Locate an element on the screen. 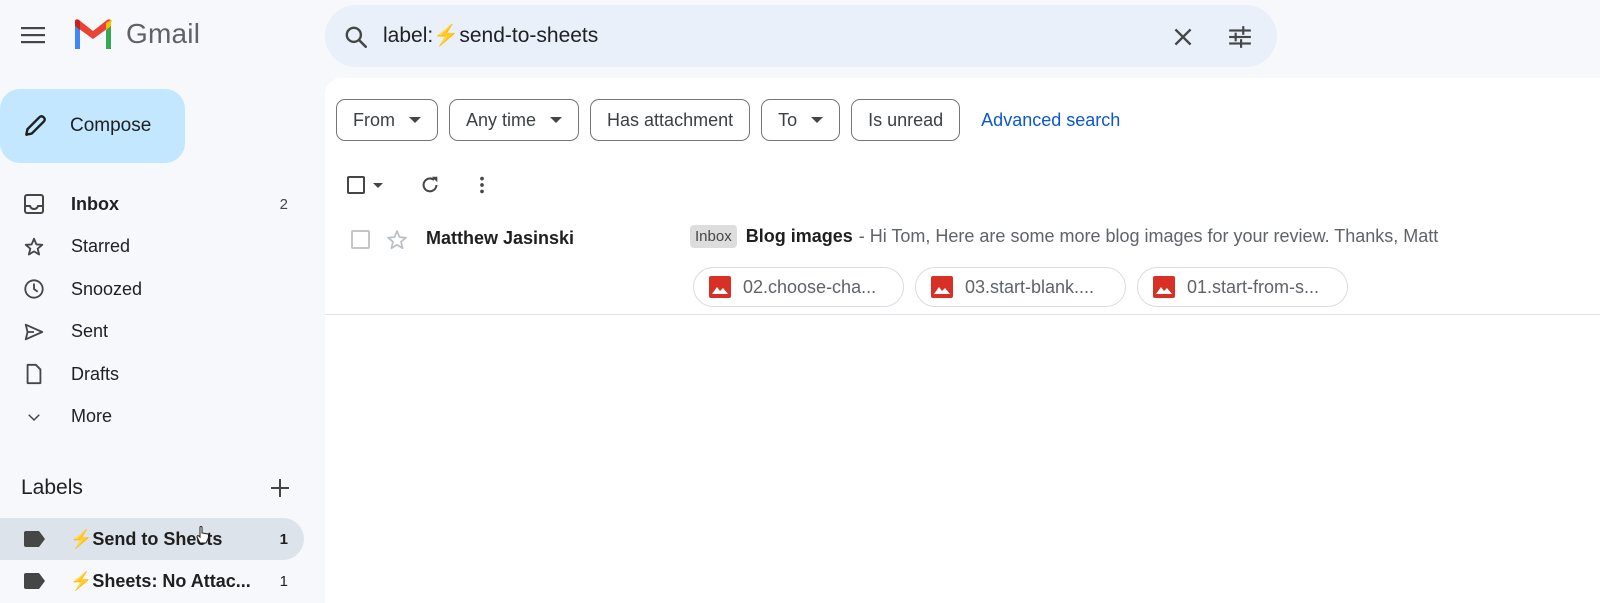 The image size is (1600, 603). chip-label: Any time is located at coordinates (501, 119).